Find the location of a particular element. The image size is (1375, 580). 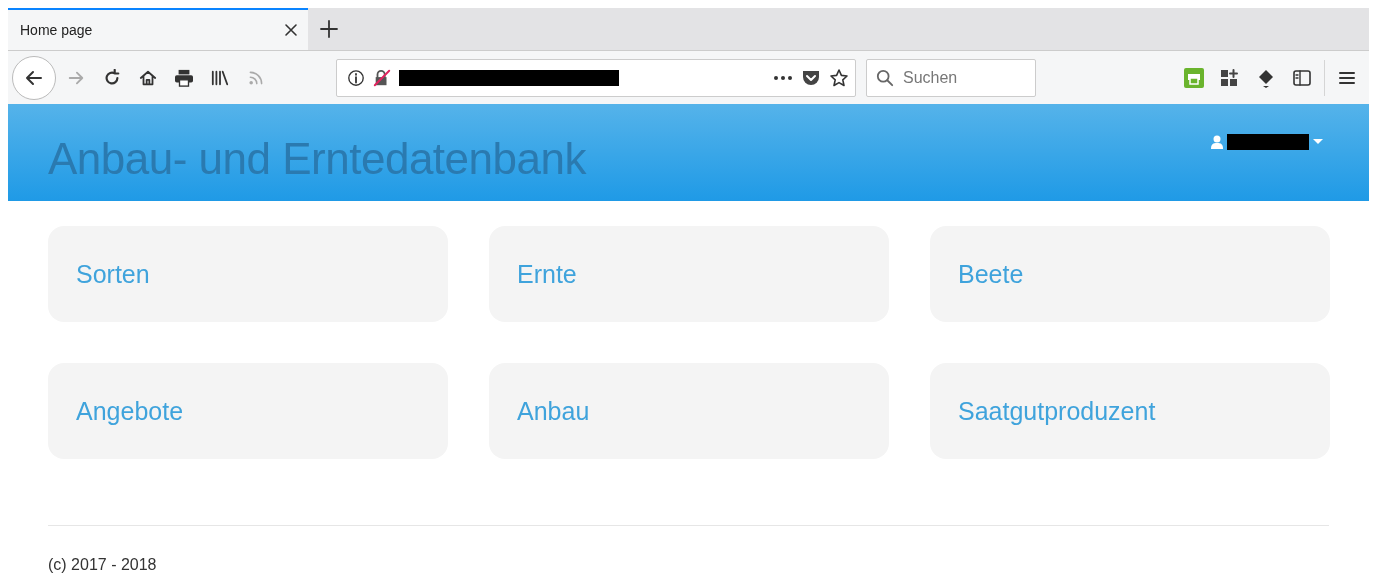

copyright-text: (c) 2017 - 2018 is located at coordinates (103, 565).